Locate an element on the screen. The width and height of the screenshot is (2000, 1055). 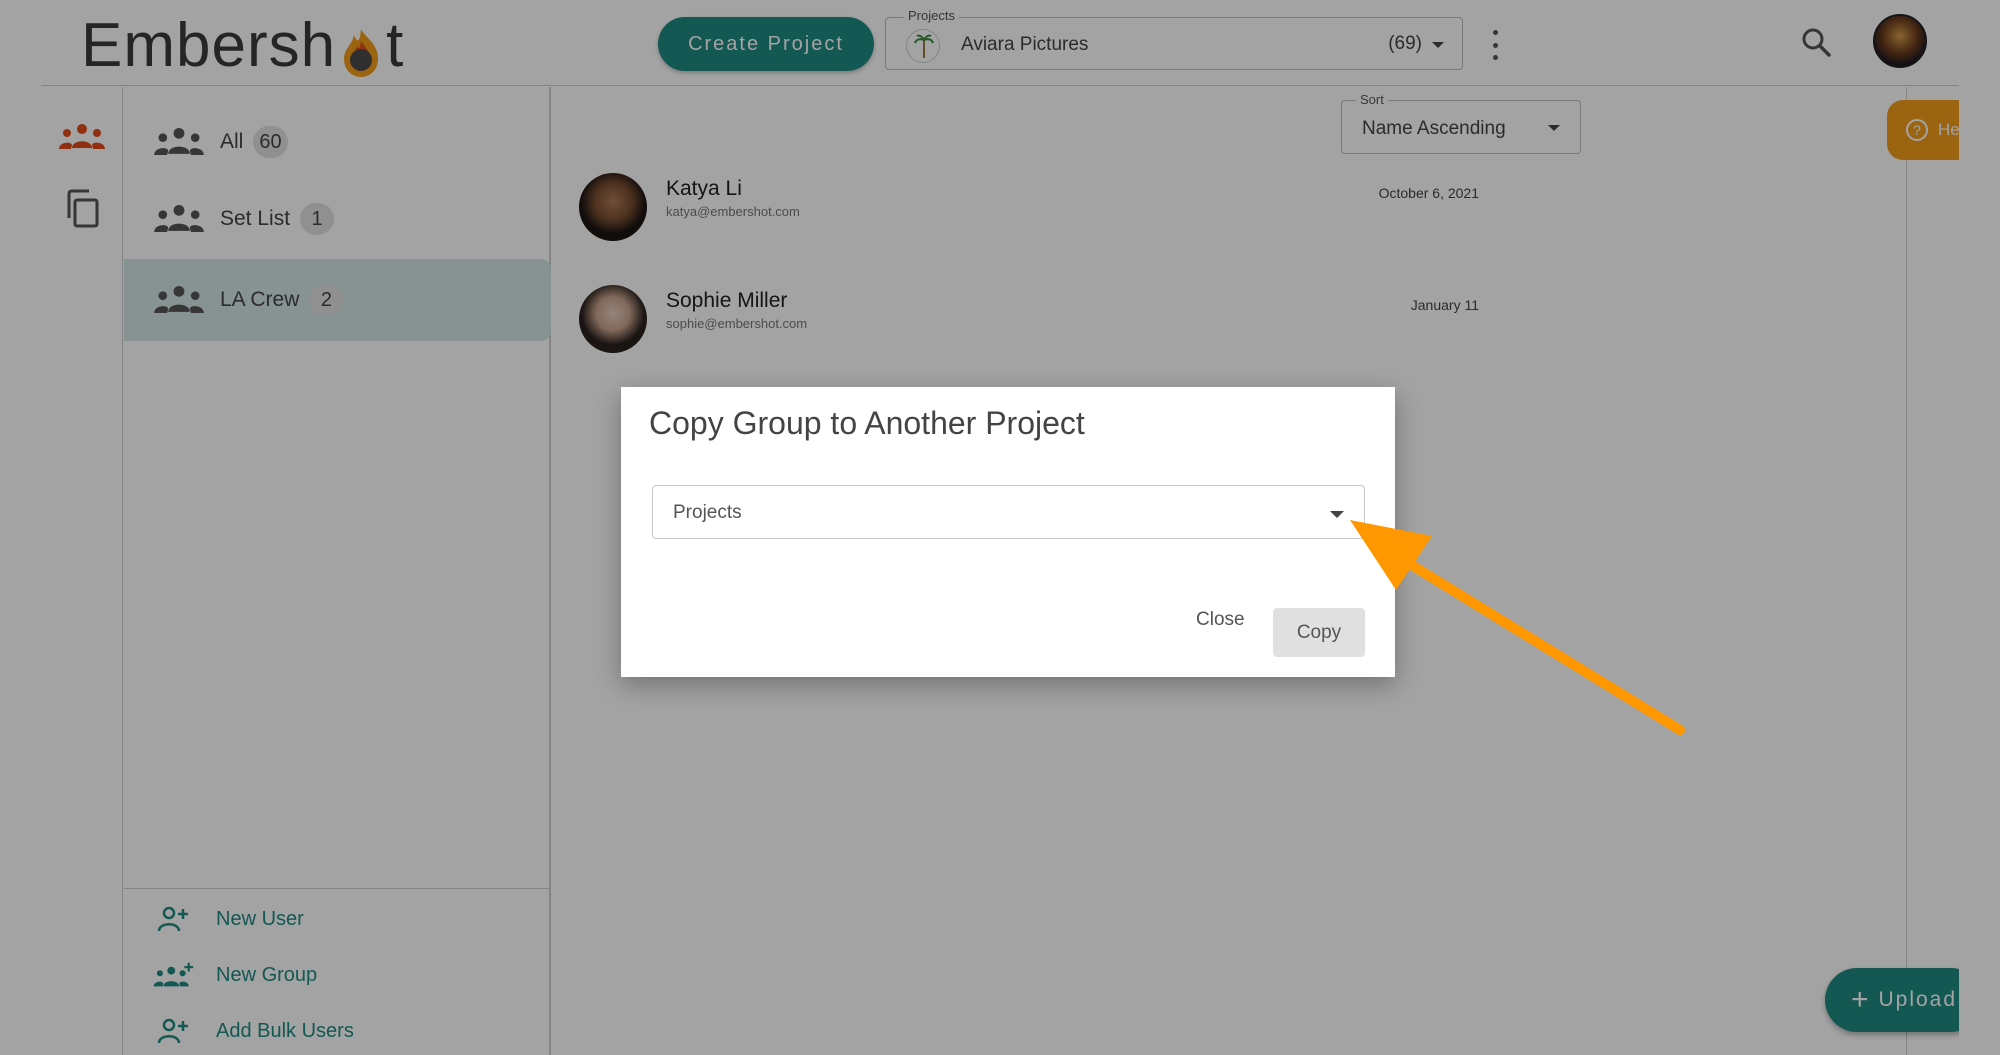
chevron-down-icon is located at coordinates (1337, 514).